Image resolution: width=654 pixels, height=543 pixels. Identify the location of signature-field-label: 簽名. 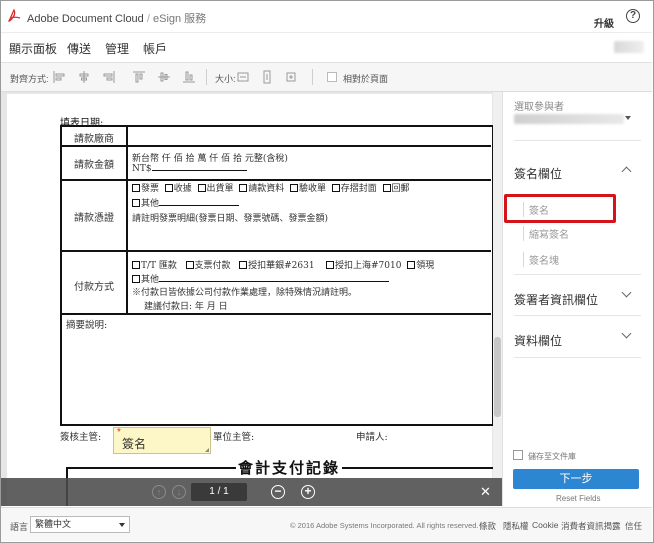
(134, 444).